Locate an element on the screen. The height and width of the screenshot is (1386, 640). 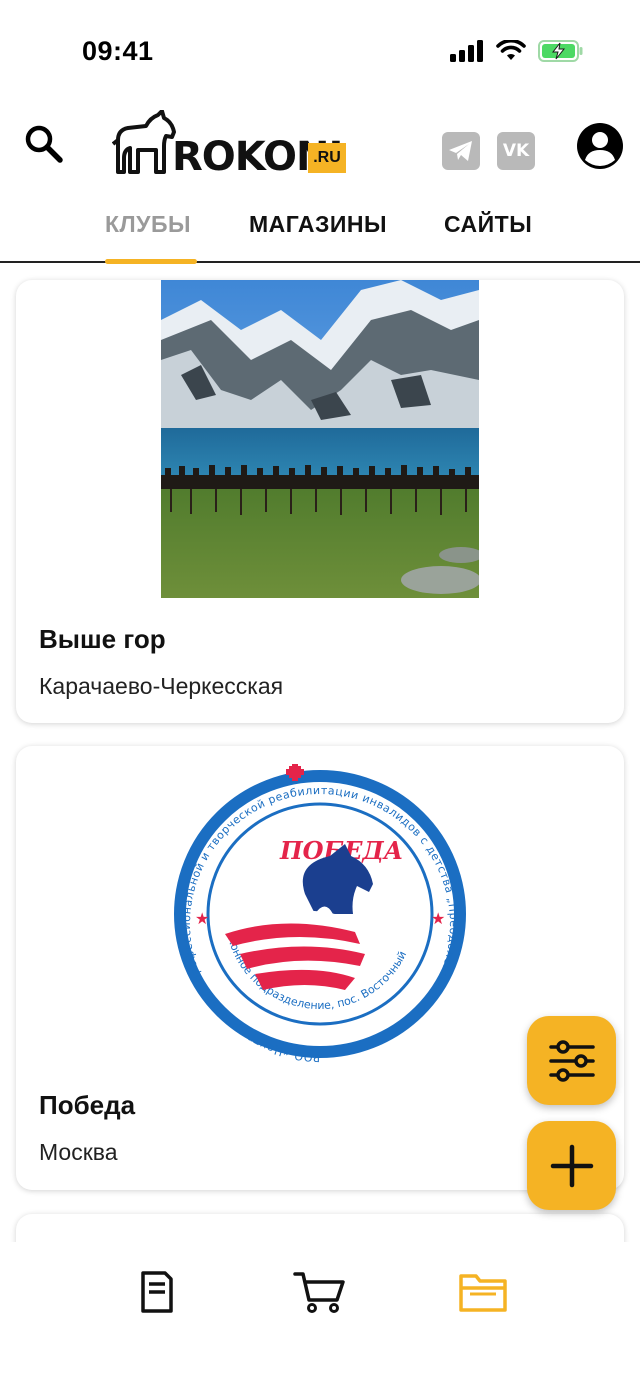
nav-item-news is located at coordinates (157, 1292).